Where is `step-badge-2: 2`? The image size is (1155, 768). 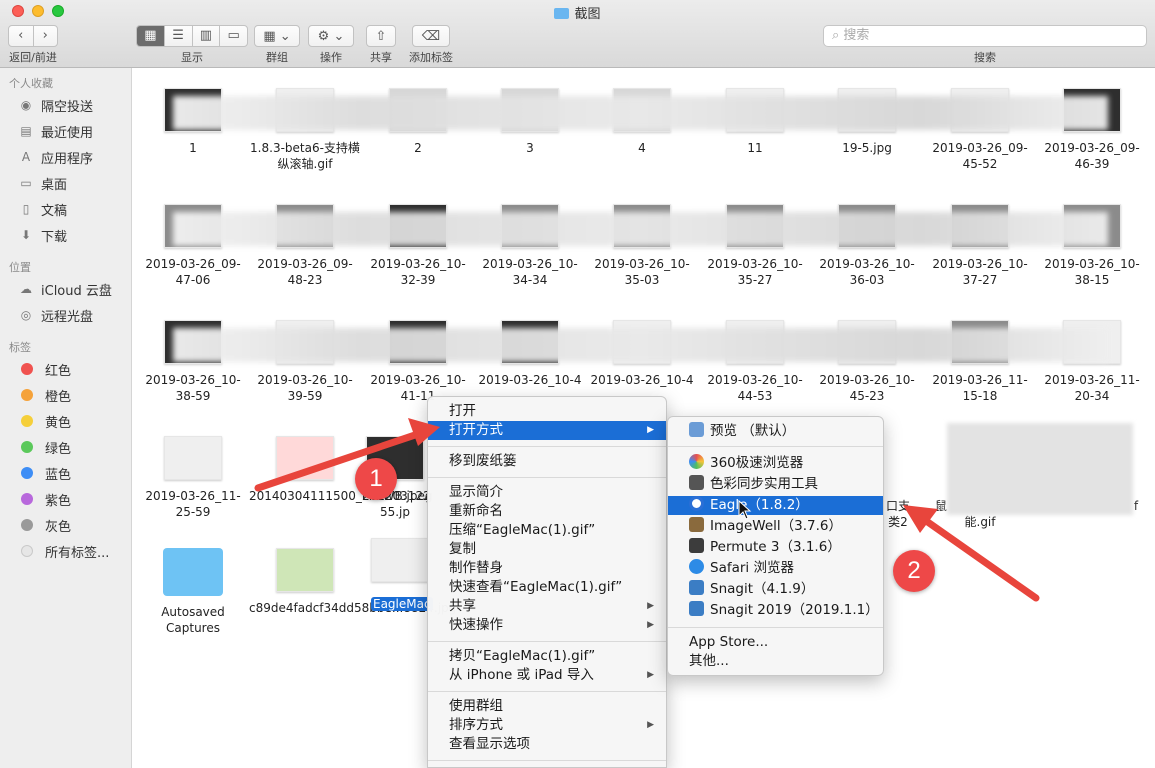
step-badge-2: 2 is located at coordinates (914, 571).